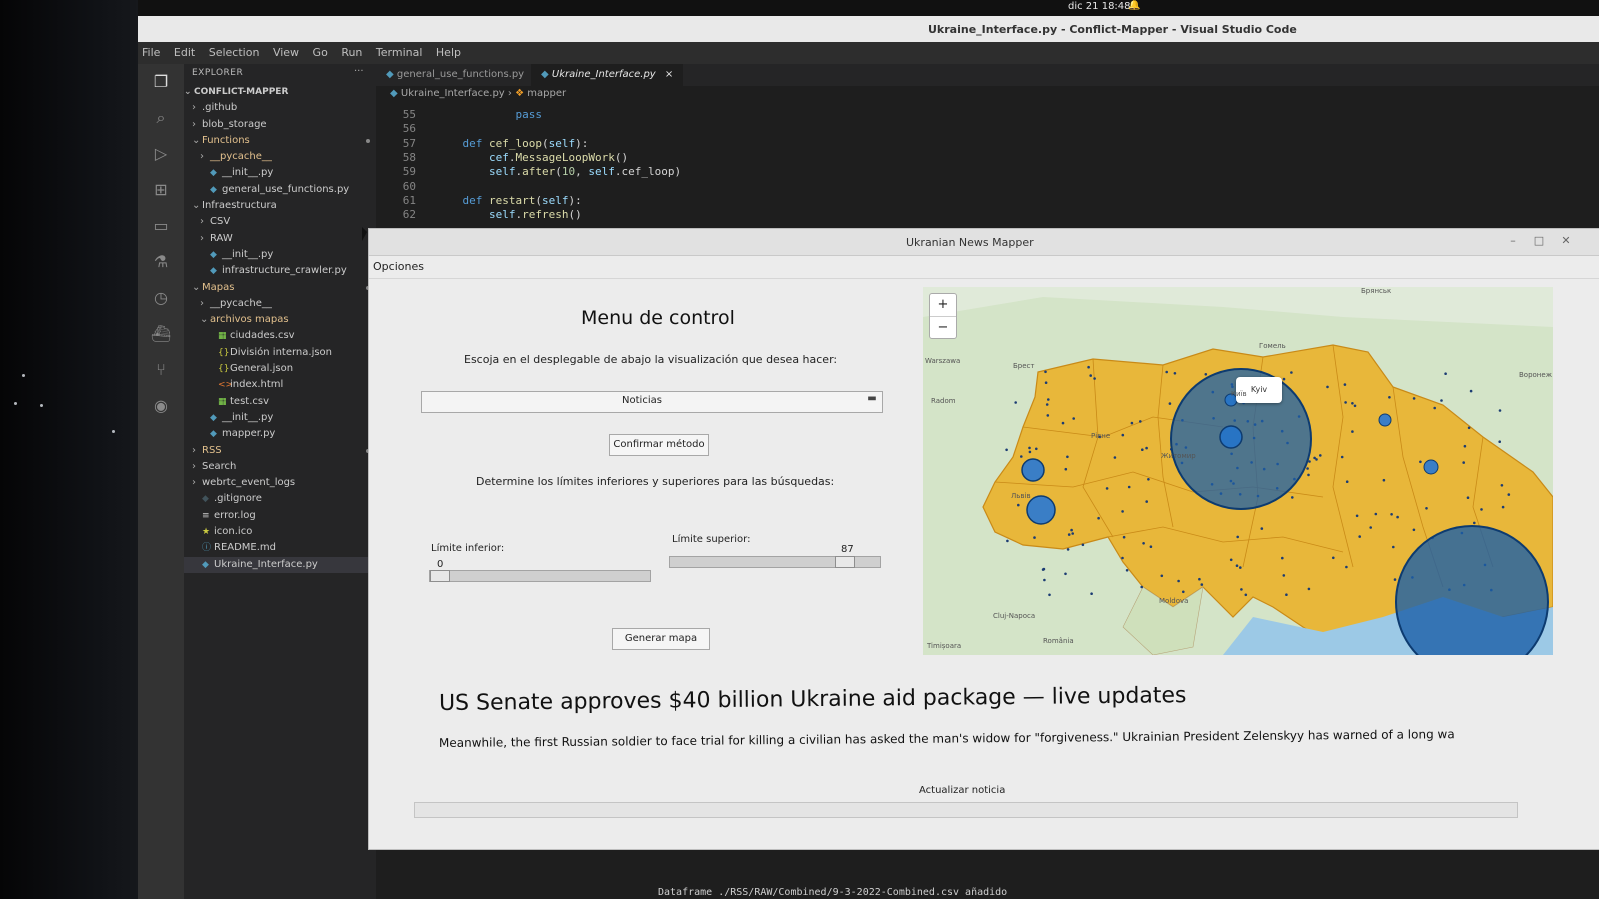  Describe the element at coordinates (280, 92) in the screenshot. I see `project-root: ⌄ CONFLICT-MAPPER` at that location.